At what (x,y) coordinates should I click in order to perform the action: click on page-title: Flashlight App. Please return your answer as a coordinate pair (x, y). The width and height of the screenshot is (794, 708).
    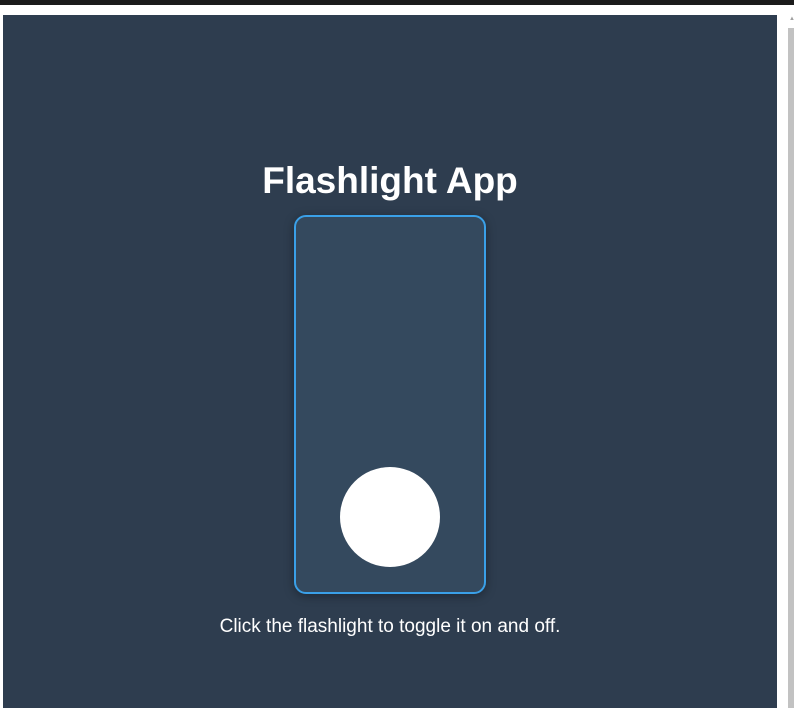
    Looking at the image, I should click on (390, 180).